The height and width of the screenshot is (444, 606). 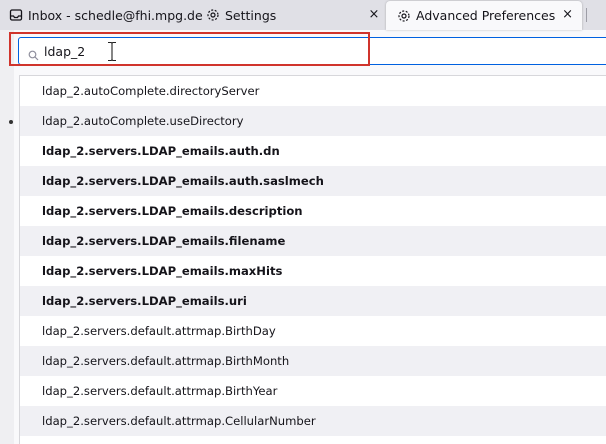 What do you see at coordinates (115, 15) in the screenshot?
I see `tab-inbox-label: Inbox - schedle@fhi.mpg.de` at bounding box center [115, 15].